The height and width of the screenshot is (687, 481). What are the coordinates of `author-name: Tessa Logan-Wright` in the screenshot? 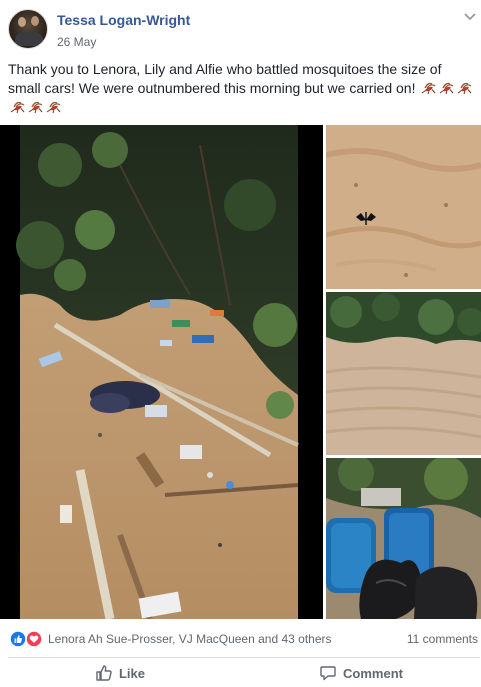 It's located at (123, 20).